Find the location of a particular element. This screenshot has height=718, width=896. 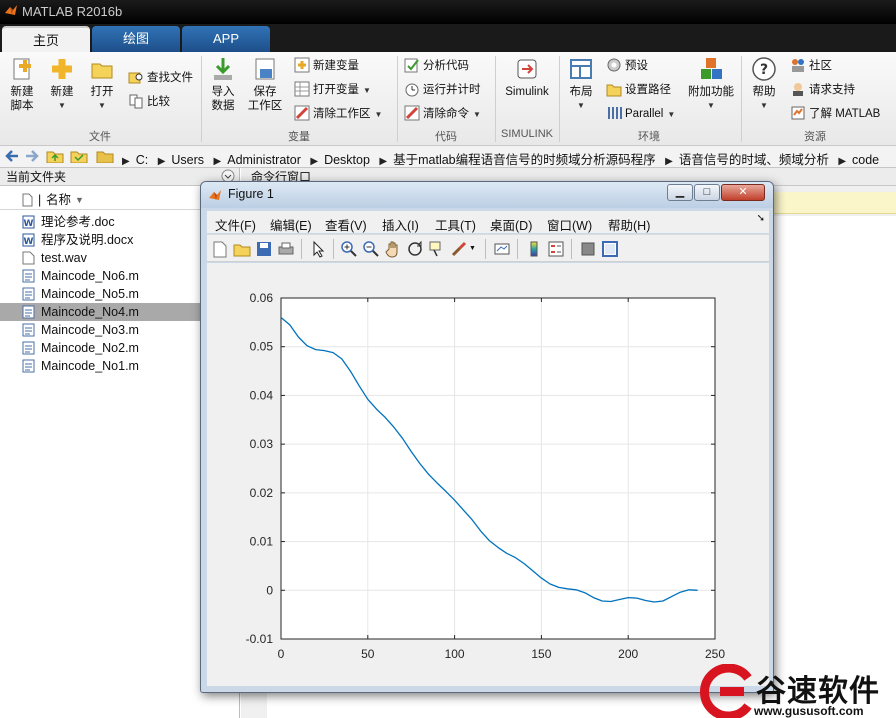

clear-commands-button: 清除命令 ▼ is located at coordinates (442, 114).